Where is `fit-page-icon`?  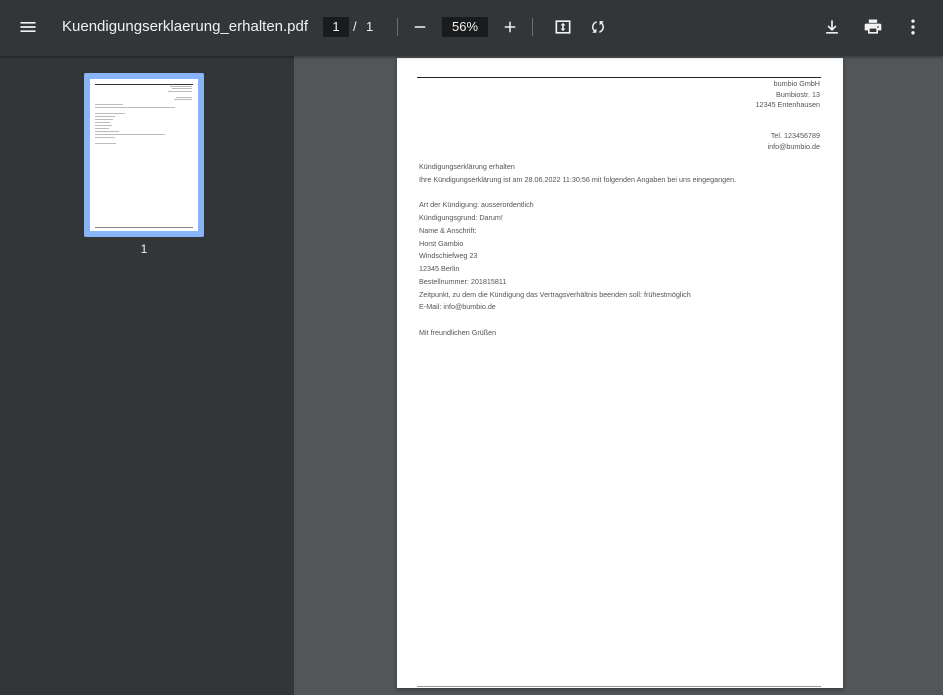
fit-page-icon is located at coordinates (563, 27).